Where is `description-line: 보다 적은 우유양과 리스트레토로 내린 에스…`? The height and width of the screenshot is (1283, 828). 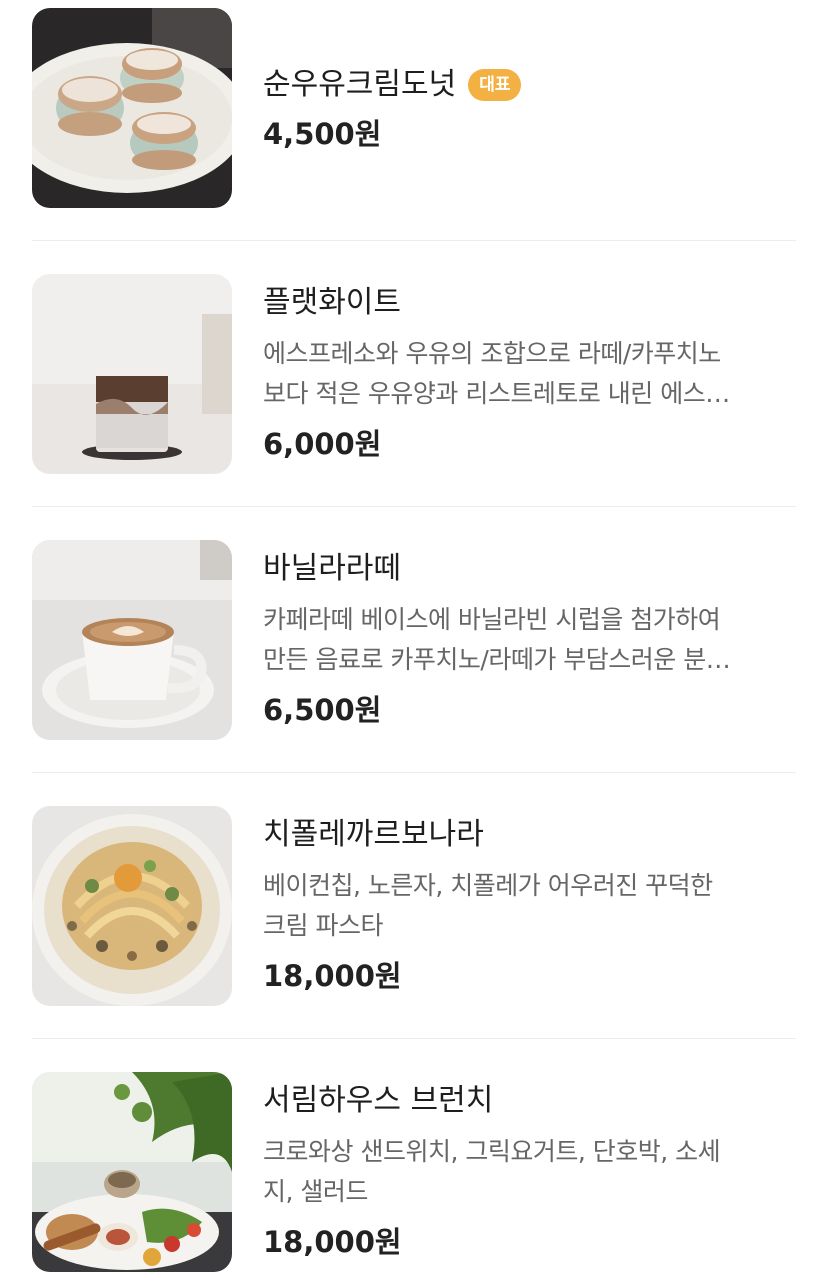 description-line: 보다 적은 우유양과 리스트레토로 내린 에스… is located at coordinates (496, 393).